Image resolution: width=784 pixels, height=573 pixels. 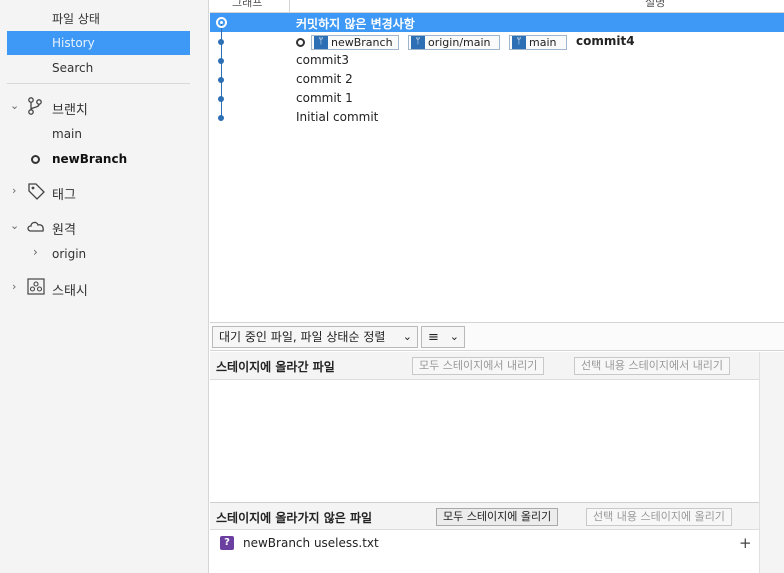 I want to click on branch-icon, so click(x=35, y=107).